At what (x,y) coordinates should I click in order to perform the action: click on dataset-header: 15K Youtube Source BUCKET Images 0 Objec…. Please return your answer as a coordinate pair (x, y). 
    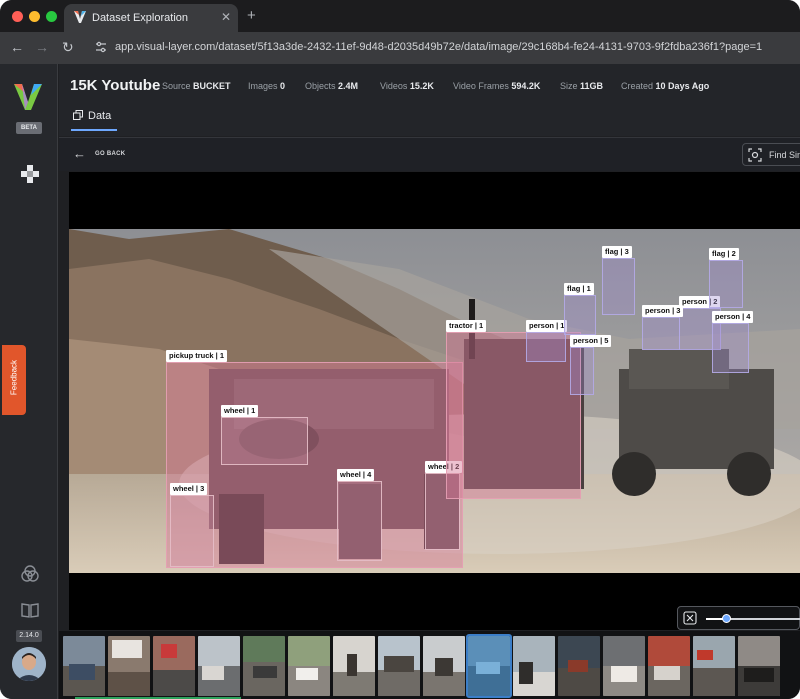
    Looking at the image, I should click on (429, 100).